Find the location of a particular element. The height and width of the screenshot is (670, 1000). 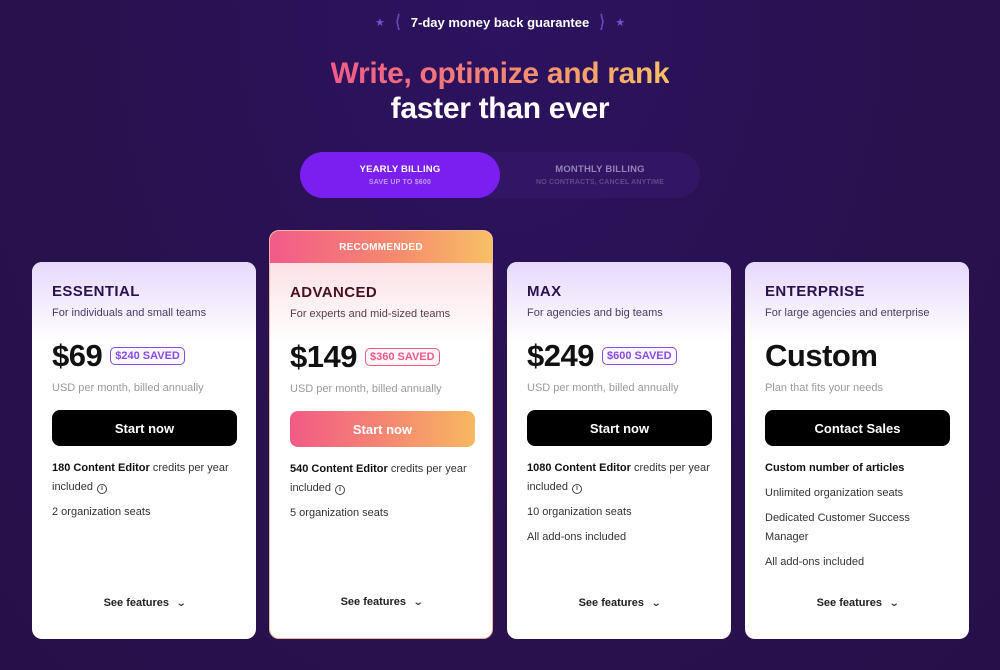

plan-name: ESSENTIAL is located at coordinates (96, 291).